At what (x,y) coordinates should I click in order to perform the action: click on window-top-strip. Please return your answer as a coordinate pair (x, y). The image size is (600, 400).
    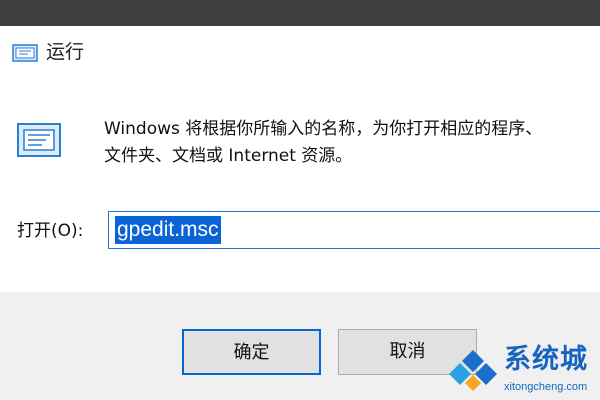
    Looking at the image, I should click on (300, 13).